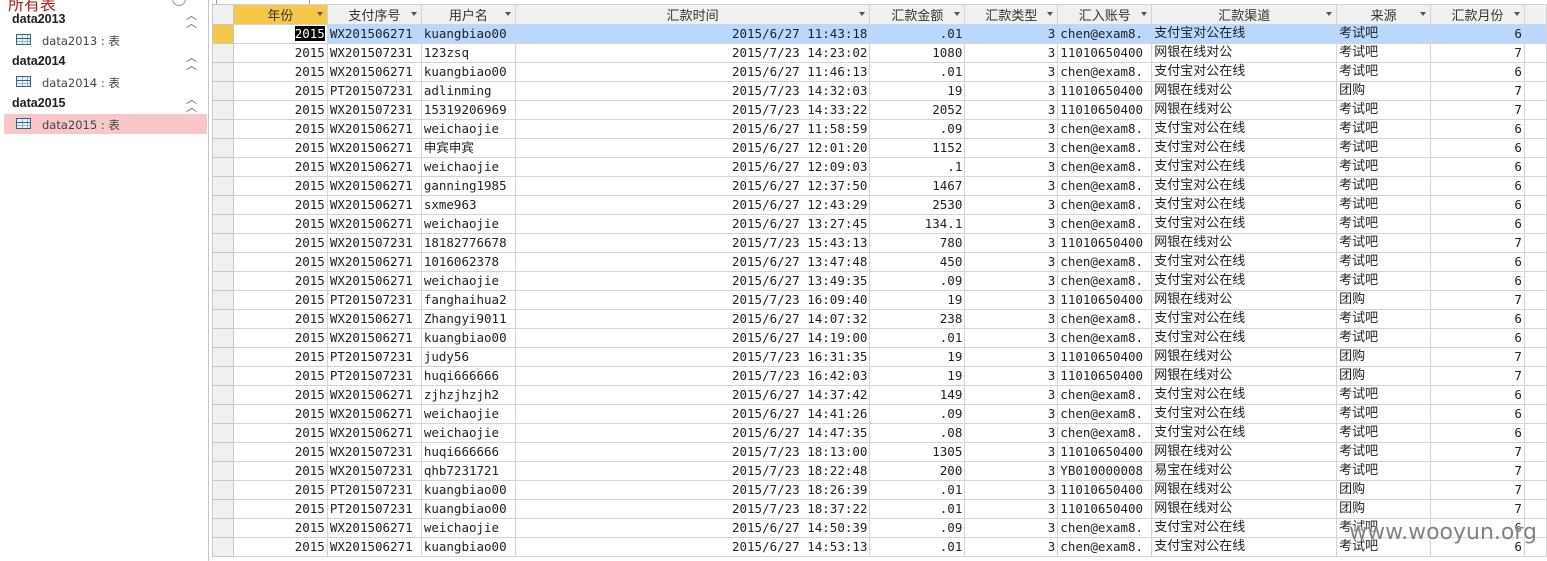 The width and height of the screenshot is (1547, 561). I want to click on nav-group-data2015: data2015 ︿ ︿, so click(105, 104).